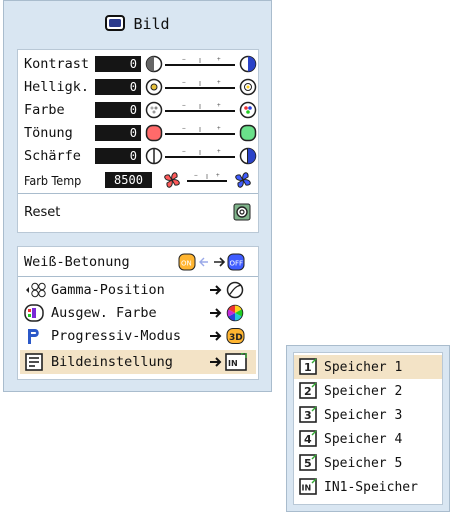 The height and width of the screenshot is (514, 450). What do you see at coordinates (371, 487) in the screenshot?
I see `memory-item-label: IN1-Speicher` at bounding box center [371, 487].